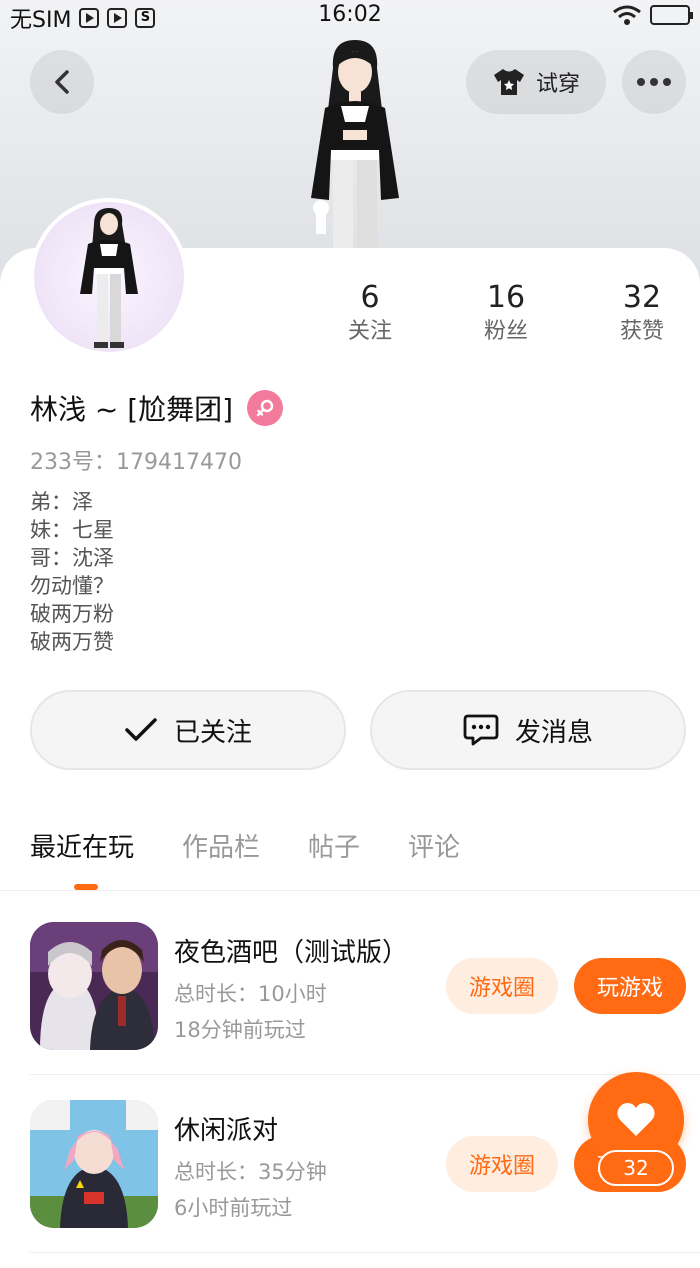 The width and height of the screenshot is (700, 1268). I want to click on stat-followers-count: 16, so click(506, 297).